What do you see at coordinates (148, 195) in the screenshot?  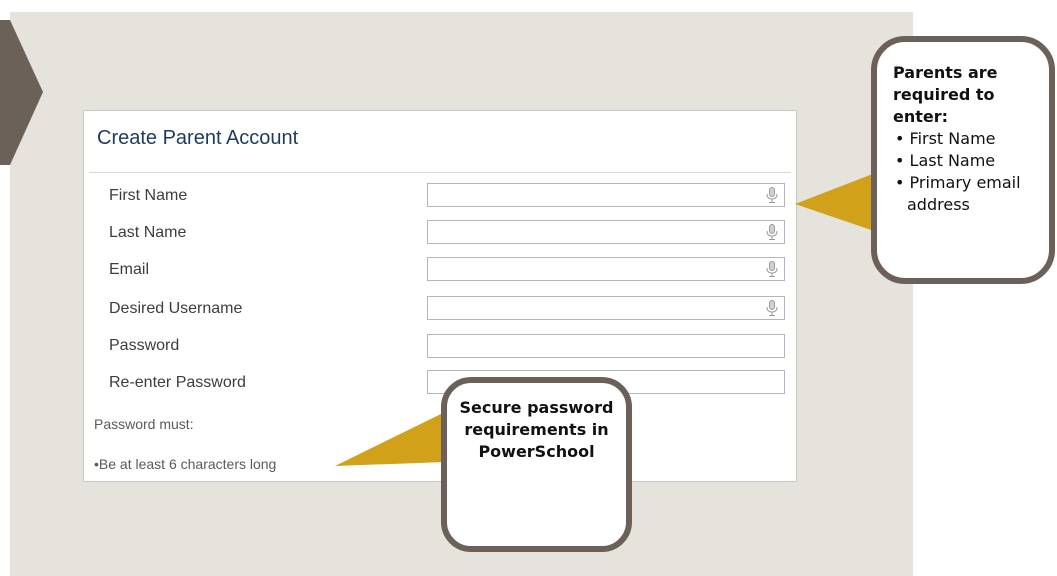 I see `first-name-label: First Name` at bounding box center [148, 195].